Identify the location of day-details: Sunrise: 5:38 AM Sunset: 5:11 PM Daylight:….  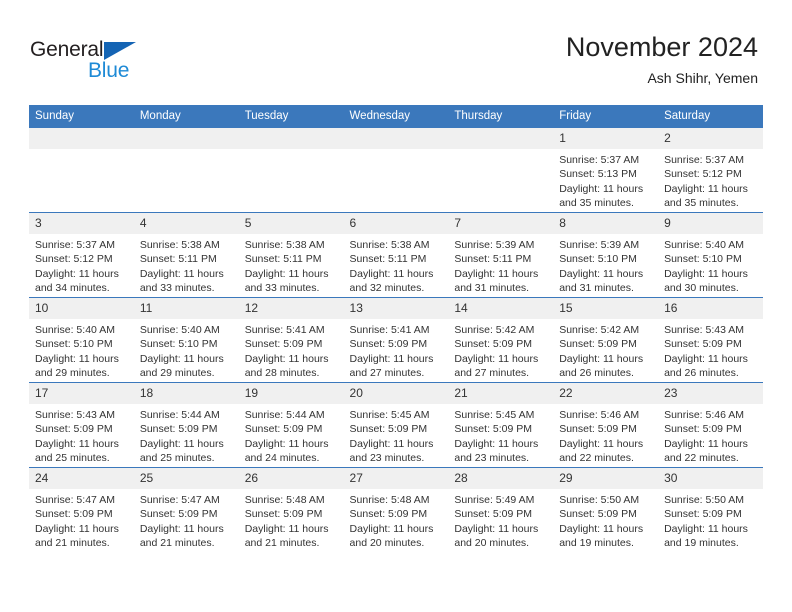
(396, 264).